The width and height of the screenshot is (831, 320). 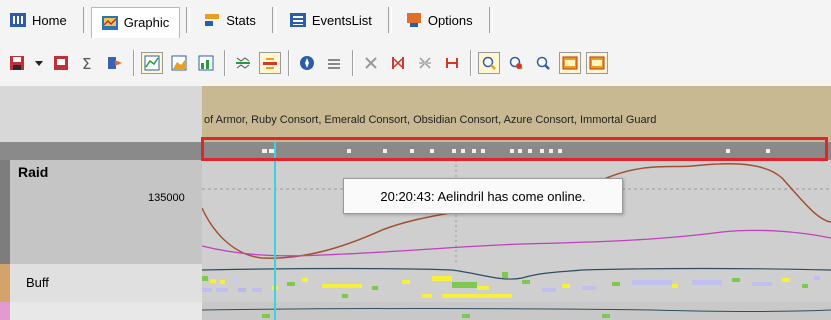 I want to click on tab-graphic-label: Graphic, so click(x=146, y=22).